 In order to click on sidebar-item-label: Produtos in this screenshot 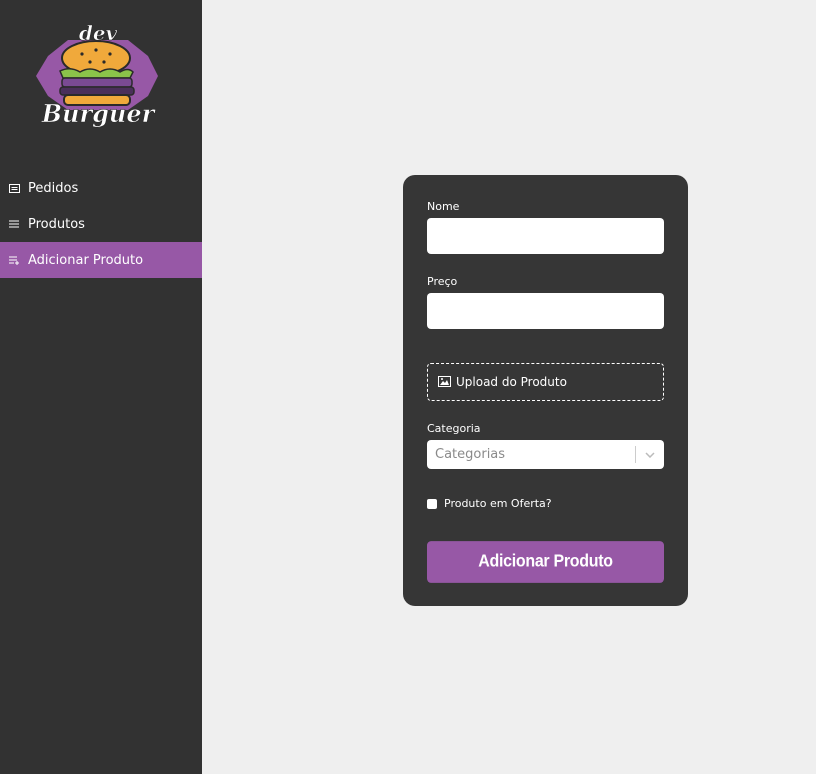, I will do `click(56, 224)`.